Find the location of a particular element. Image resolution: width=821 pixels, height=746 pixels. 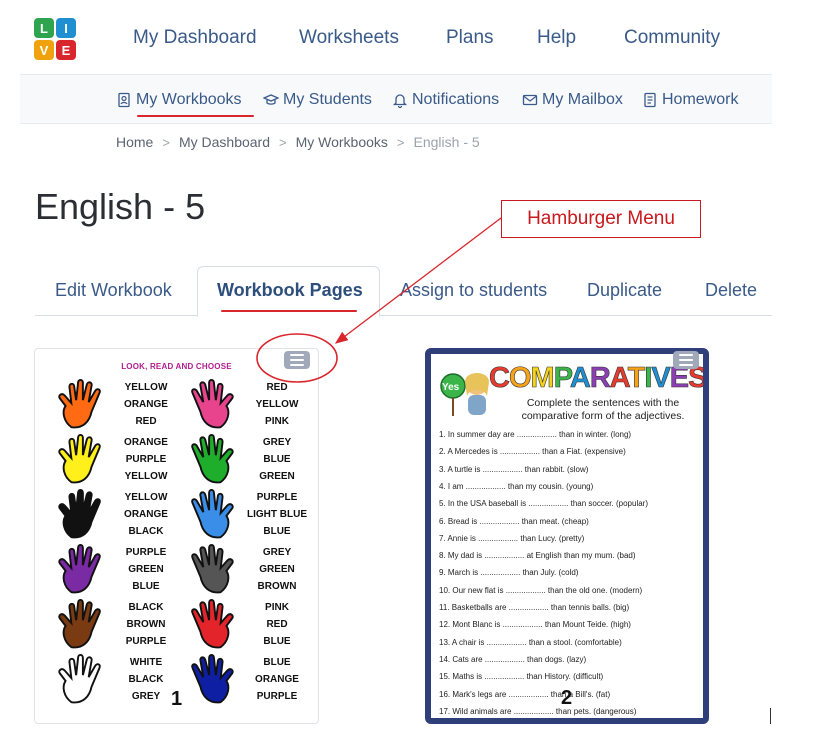

subnav-my-mailbox-label: My Mailbox is located at coordinates (582, 99).